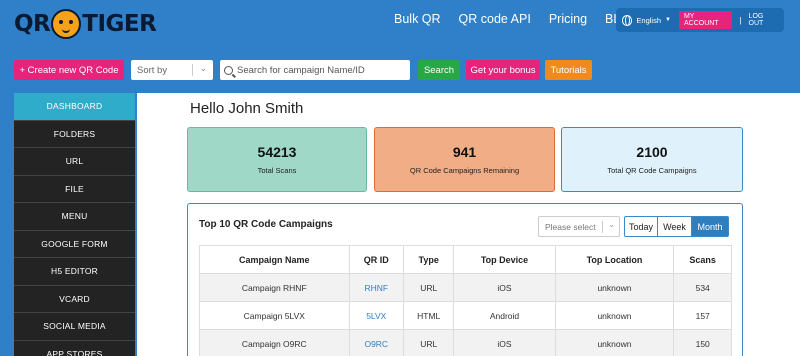  Describe the element at coordinates (495, 19) in the screenshot. I see `nav-qr-code-api: QR code API` at that location.